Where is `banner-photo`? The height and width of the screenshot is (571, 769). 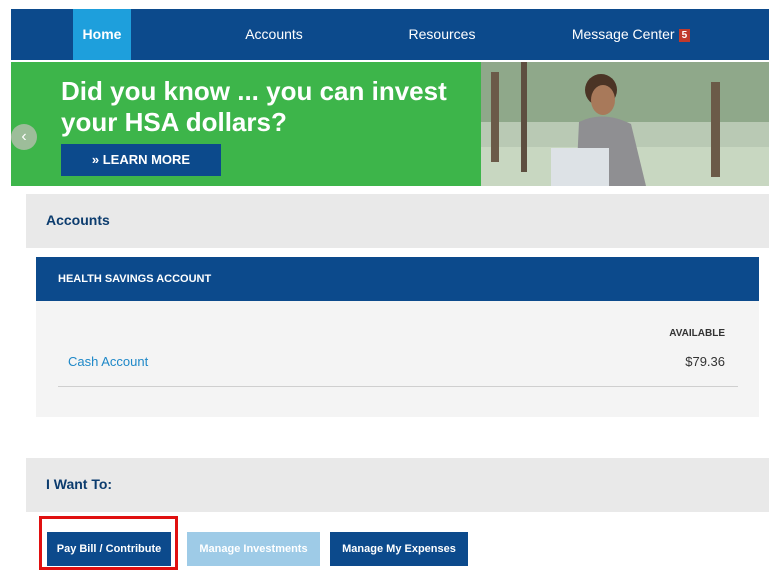 banner-photo is located at coordinates (625, 124).